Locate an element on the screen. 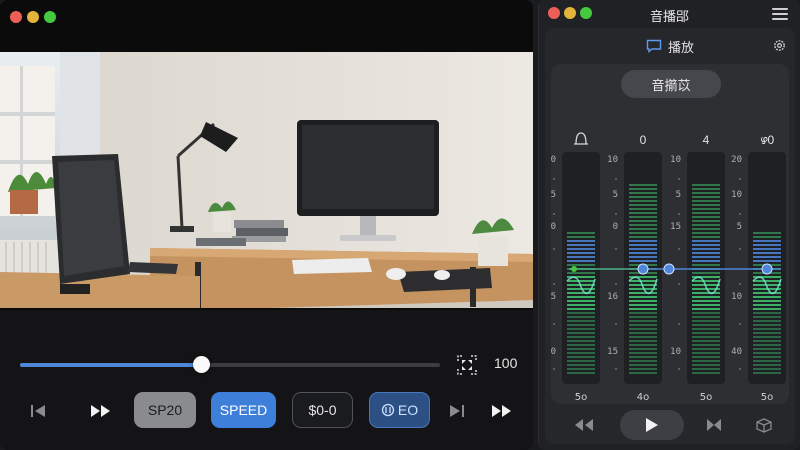  minimize-window-button is located at coordinates (33, 17).